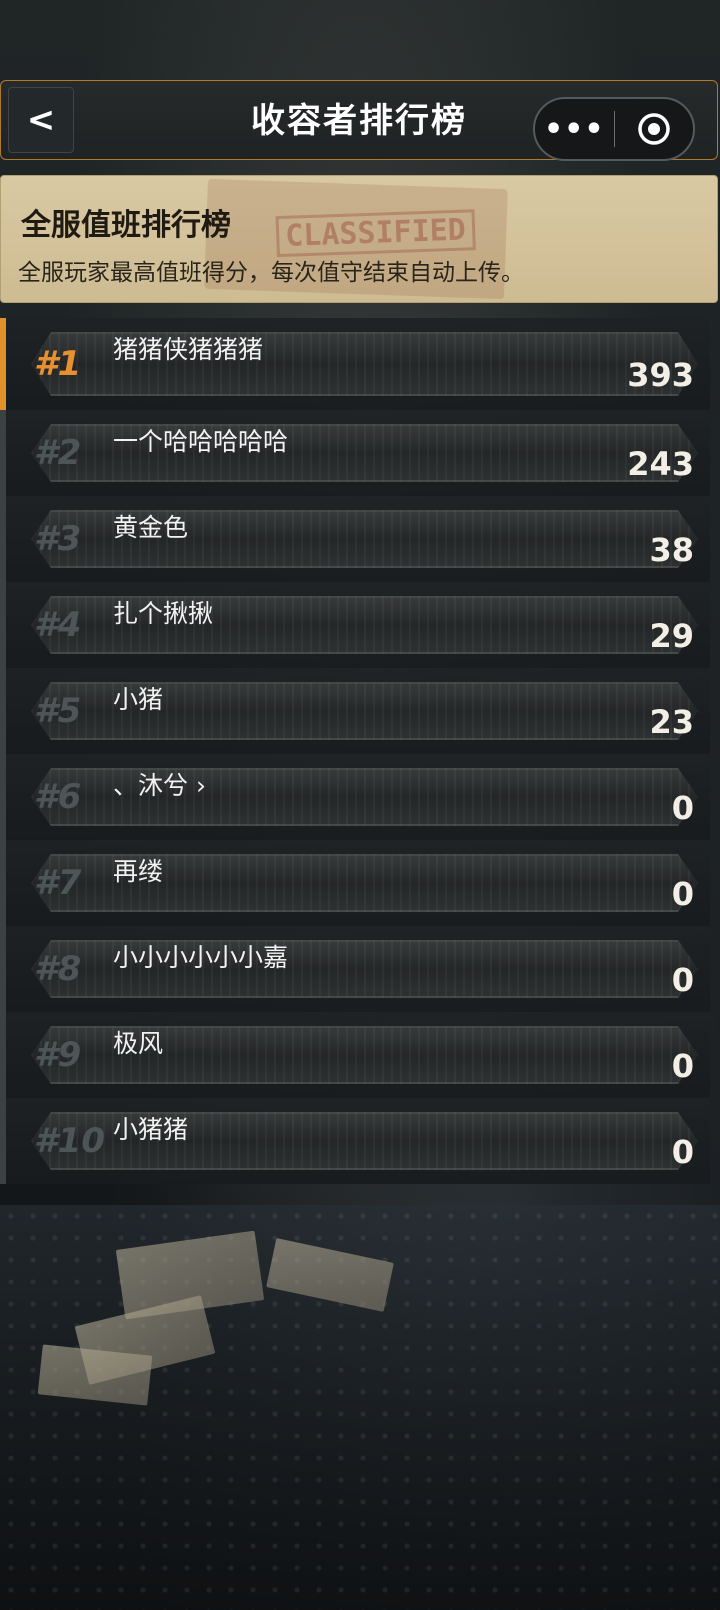  What do you see at coordinates (58, 797) in the screenshot?
I see `rank-label: #6` at bounding box center [58, 797].